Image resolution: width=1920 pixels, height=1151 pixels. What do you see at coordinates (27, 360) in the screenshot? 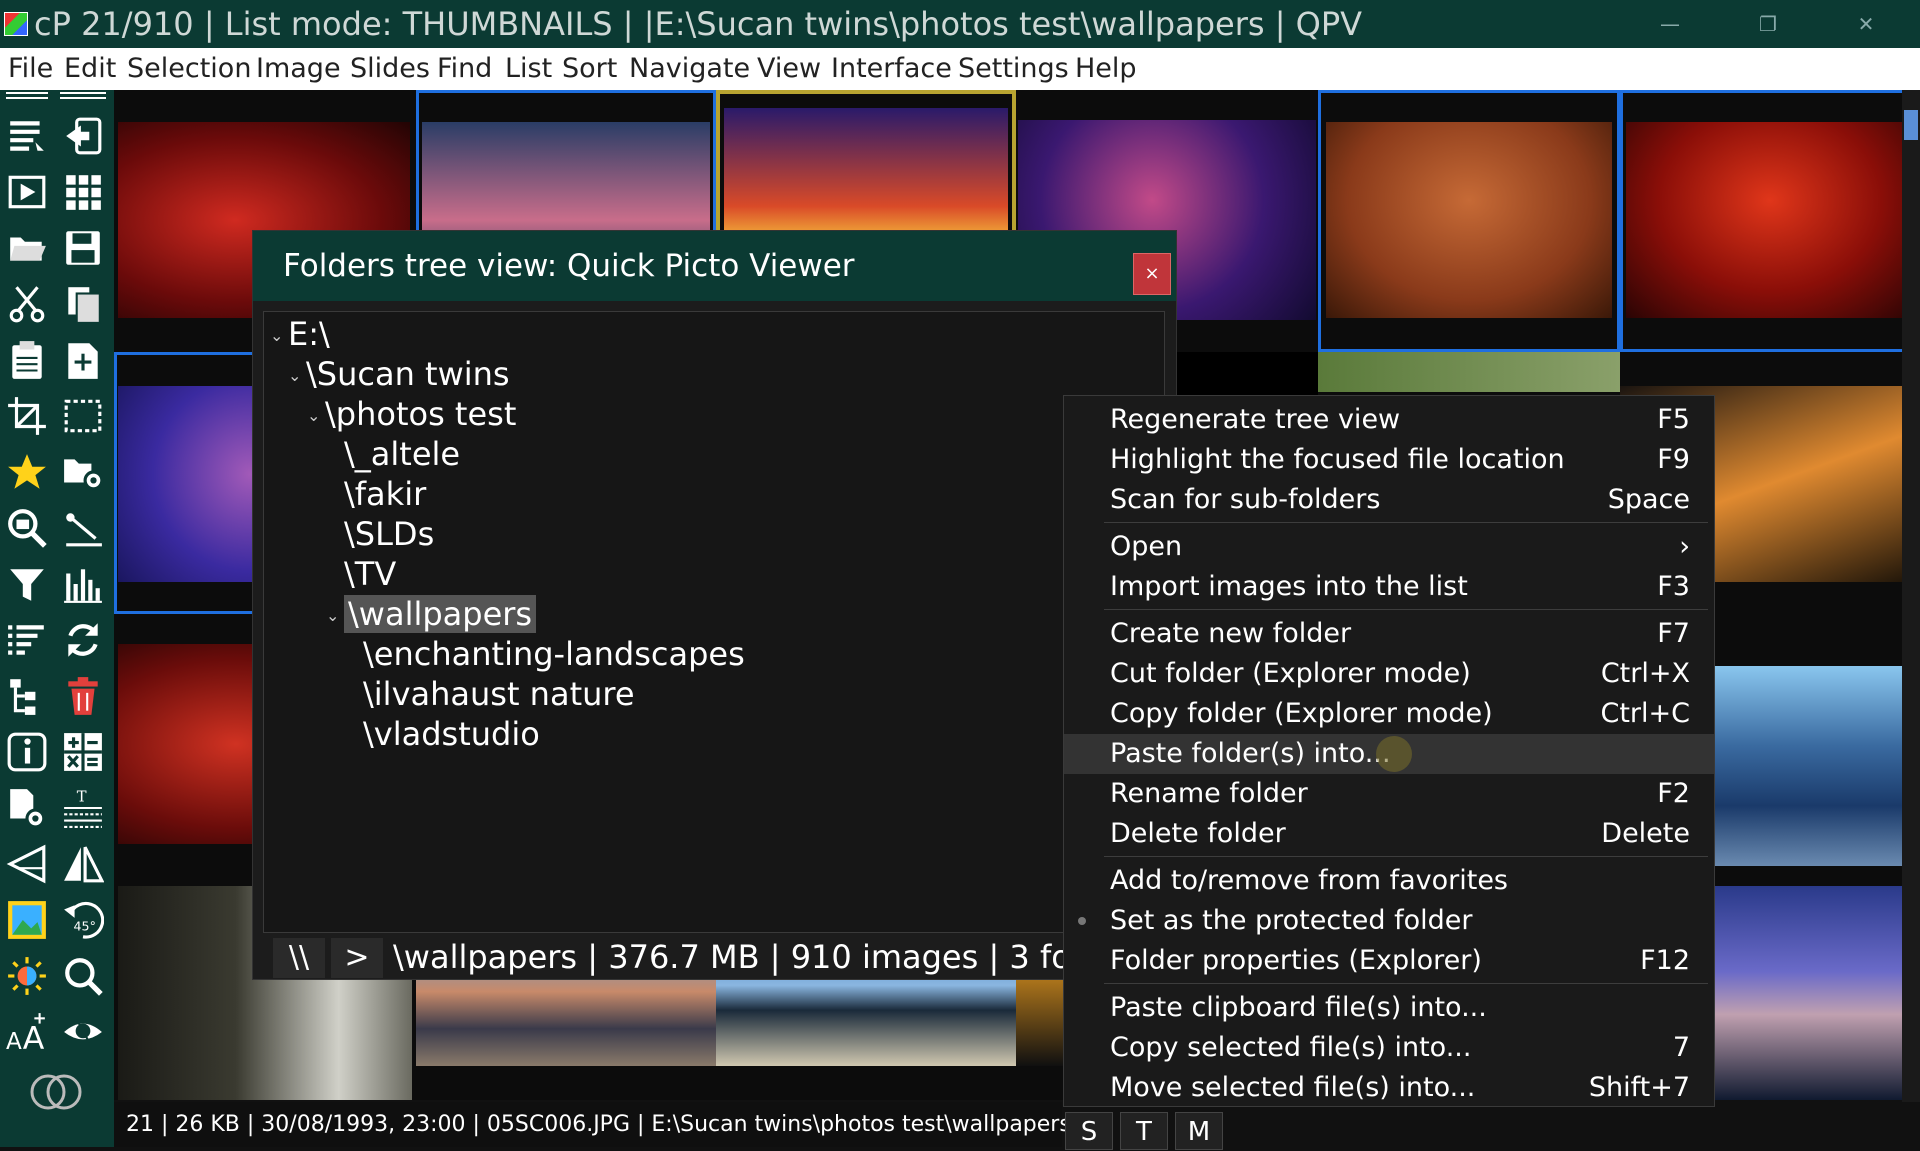
I see `paste-icon` at bounding box center [27, 360].